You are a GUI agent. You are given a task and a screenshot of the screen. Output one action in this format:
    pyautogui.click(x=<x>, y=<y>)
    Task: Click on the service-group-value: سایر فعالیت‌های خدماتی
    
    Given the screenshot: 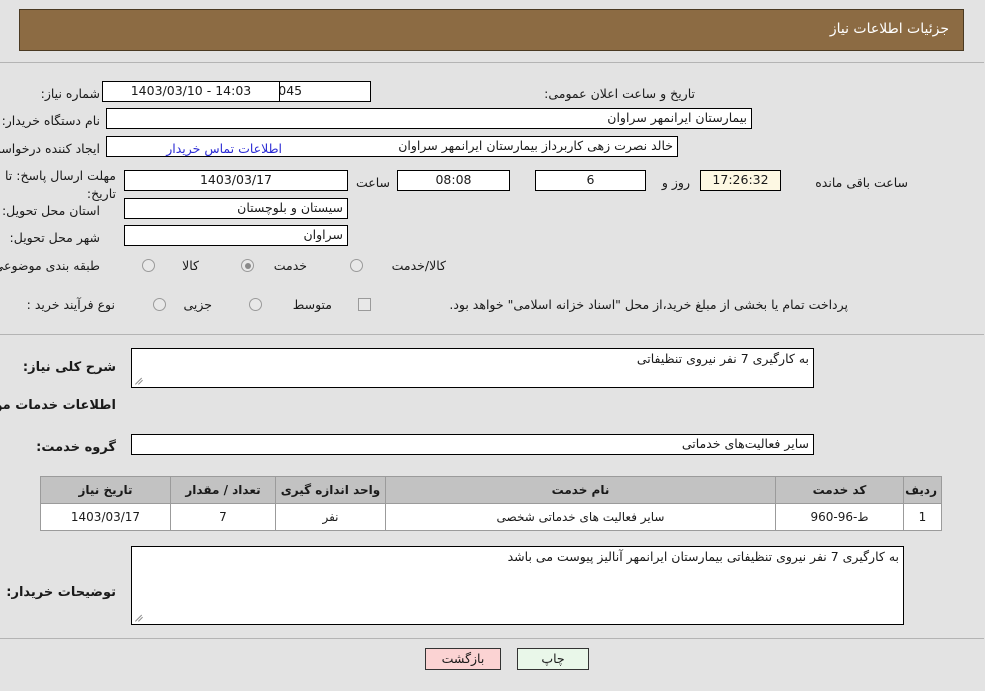 What is the action you would take?
    pyautogui.click(x=746, y=444)
    